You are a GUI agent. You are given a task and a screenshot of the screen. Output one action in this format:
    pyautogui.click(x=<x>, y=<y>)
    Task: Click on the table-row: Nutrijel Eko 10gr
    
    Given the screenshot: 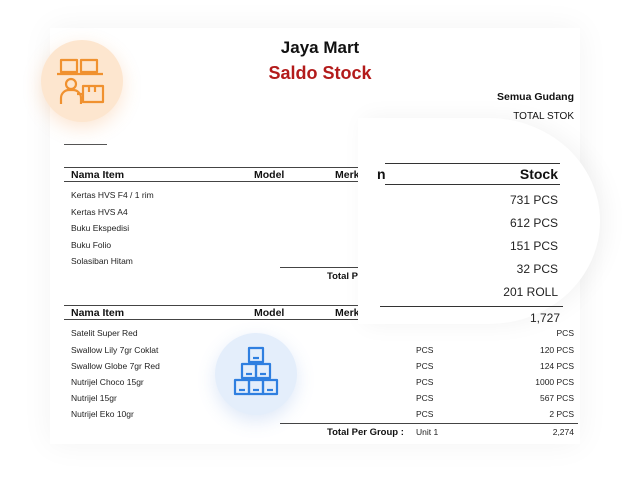 What is the action you would take?
    pyautogui.click(x=102, y=414)
    